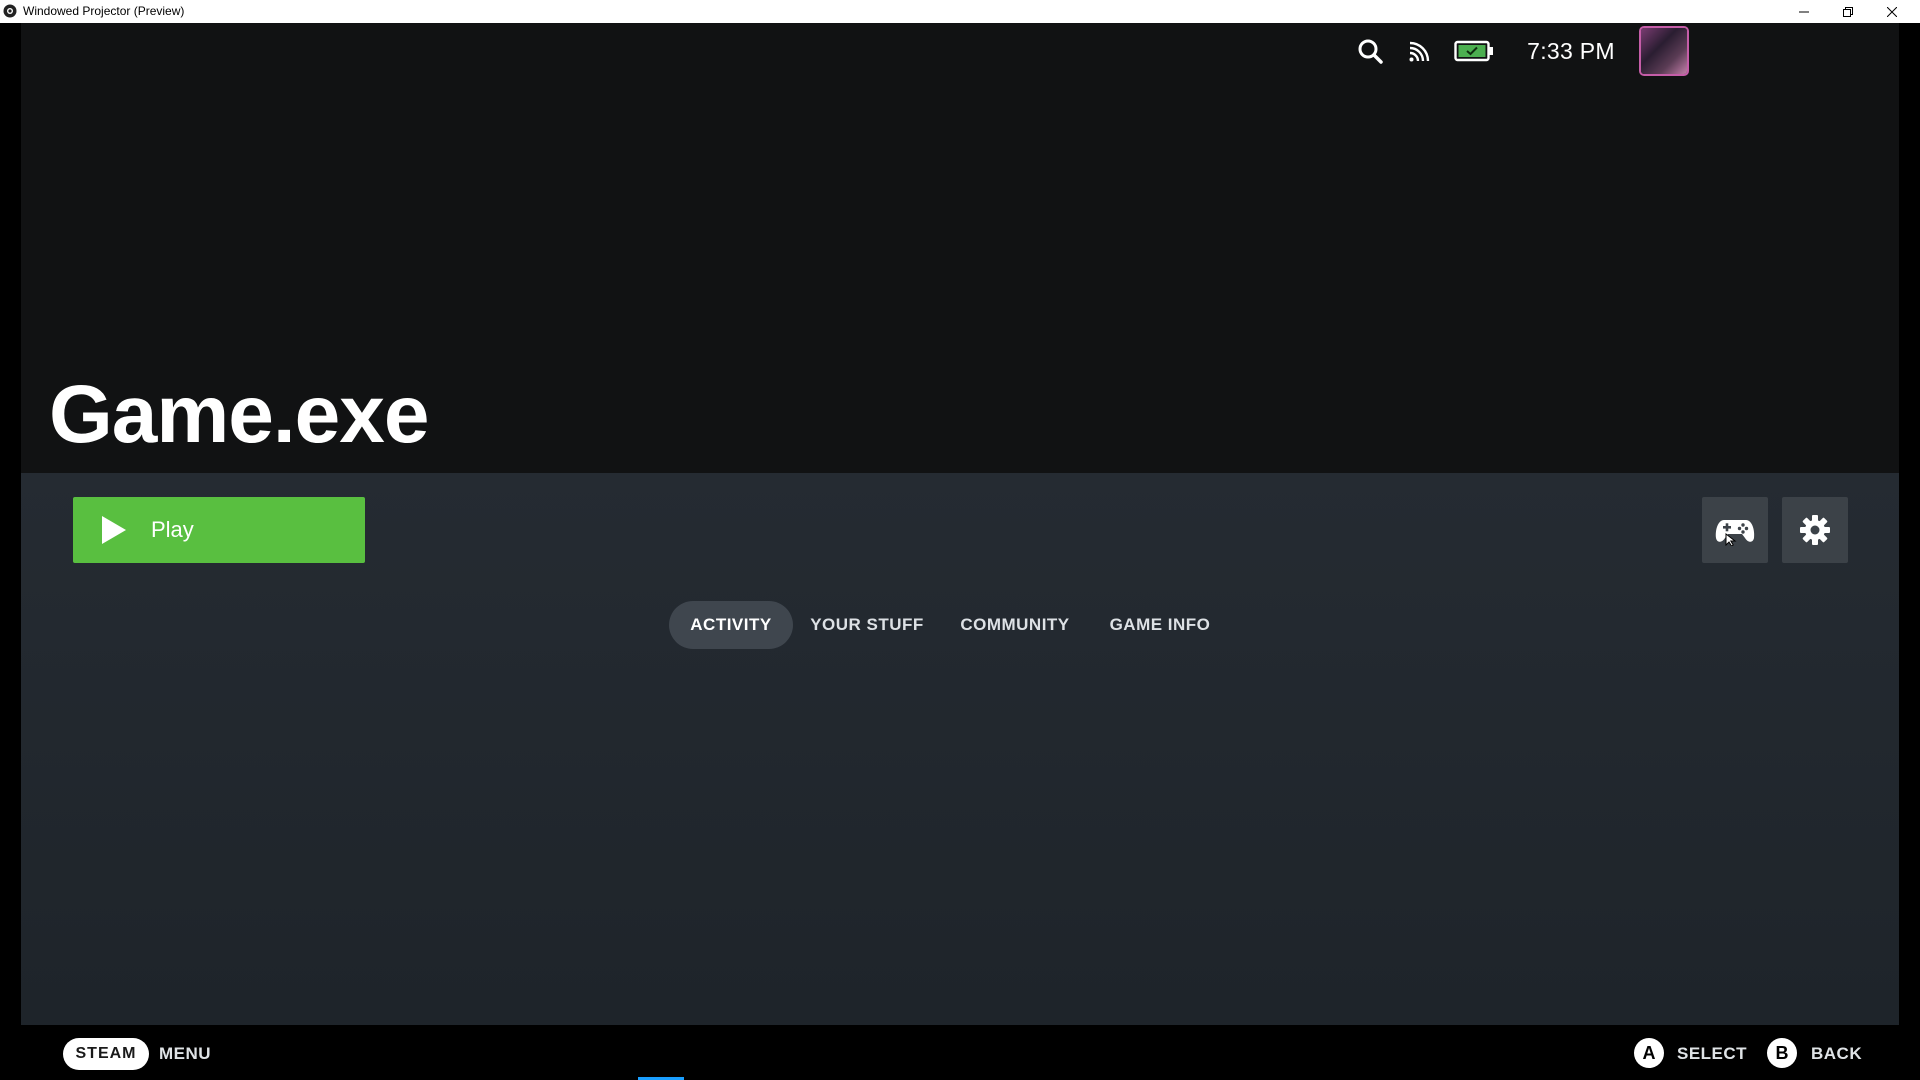 This screenshot has width=1920, height=1080. I want to click on cast-status, so click(1419, 51).